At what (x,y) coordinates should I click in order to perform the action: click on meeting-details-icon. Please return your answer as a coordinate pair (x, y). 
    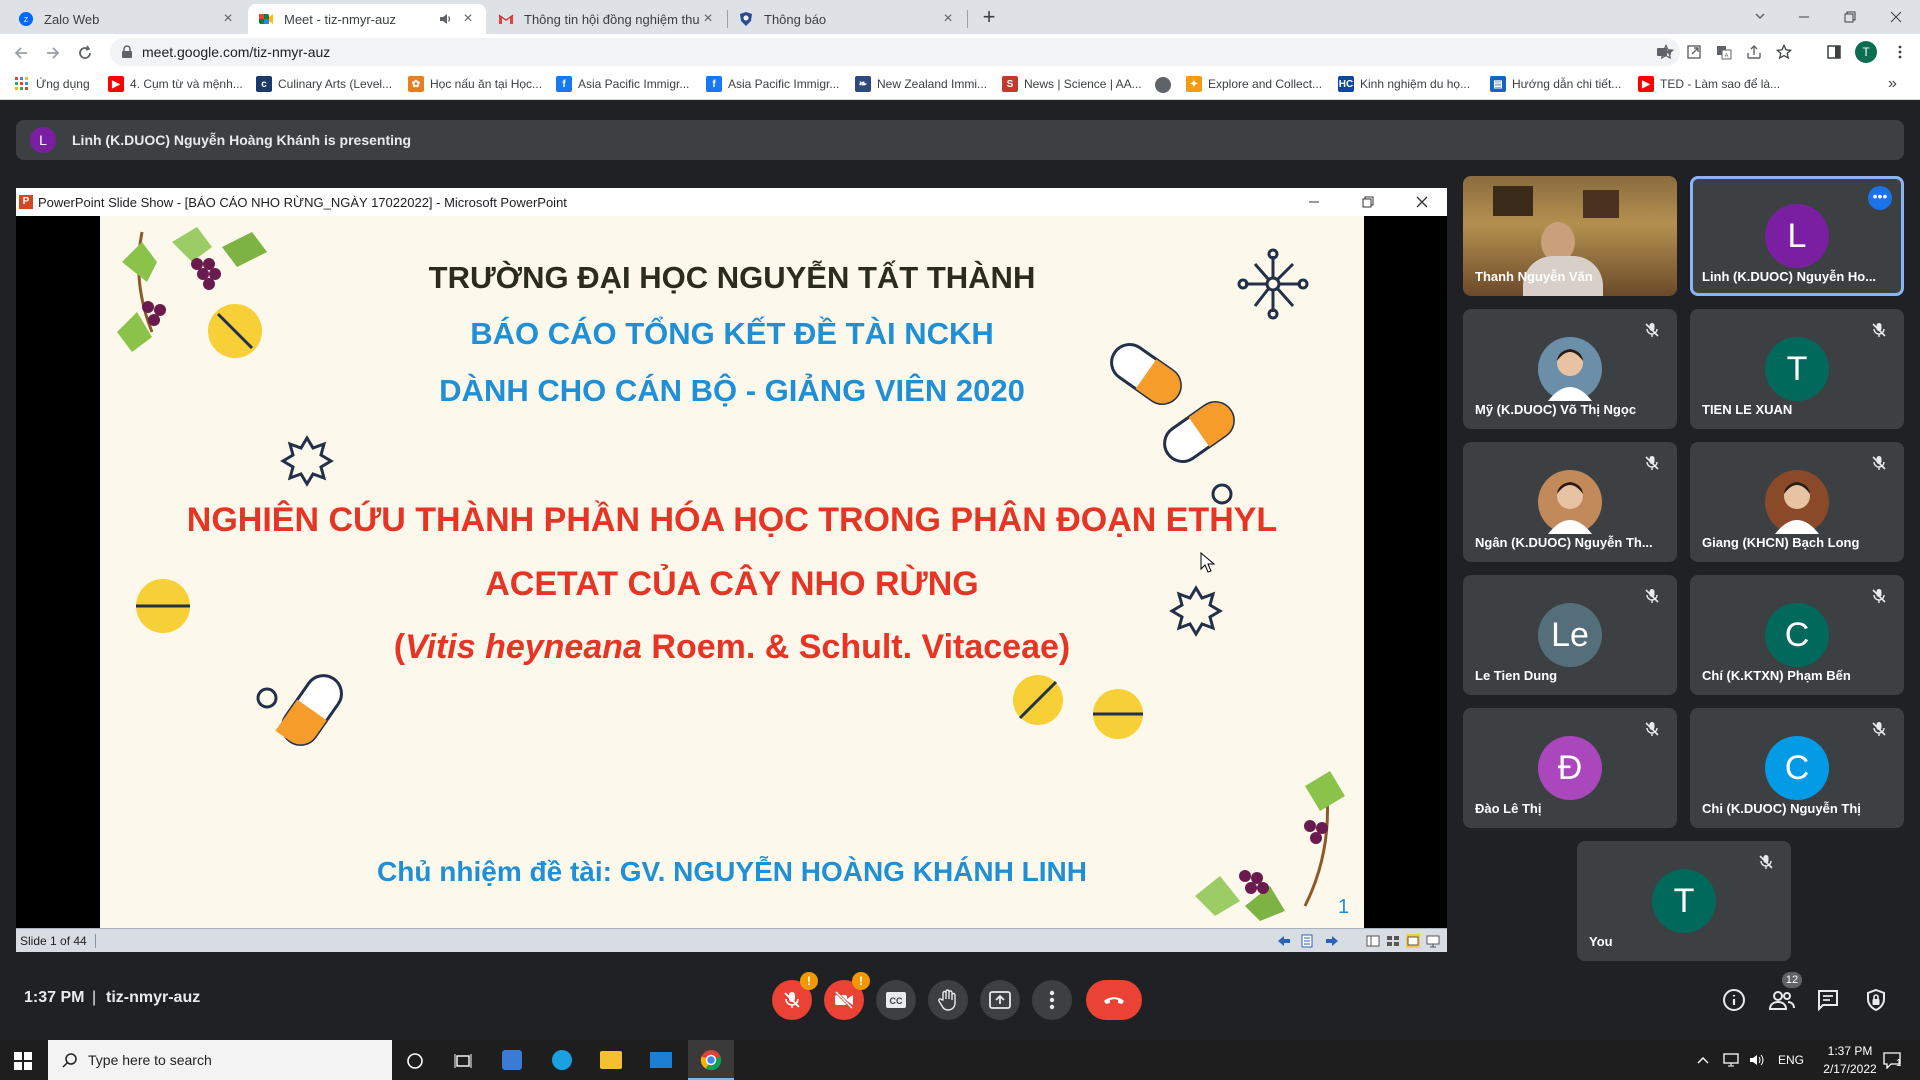
    Looking at the image, I should click on (1734, 1000).